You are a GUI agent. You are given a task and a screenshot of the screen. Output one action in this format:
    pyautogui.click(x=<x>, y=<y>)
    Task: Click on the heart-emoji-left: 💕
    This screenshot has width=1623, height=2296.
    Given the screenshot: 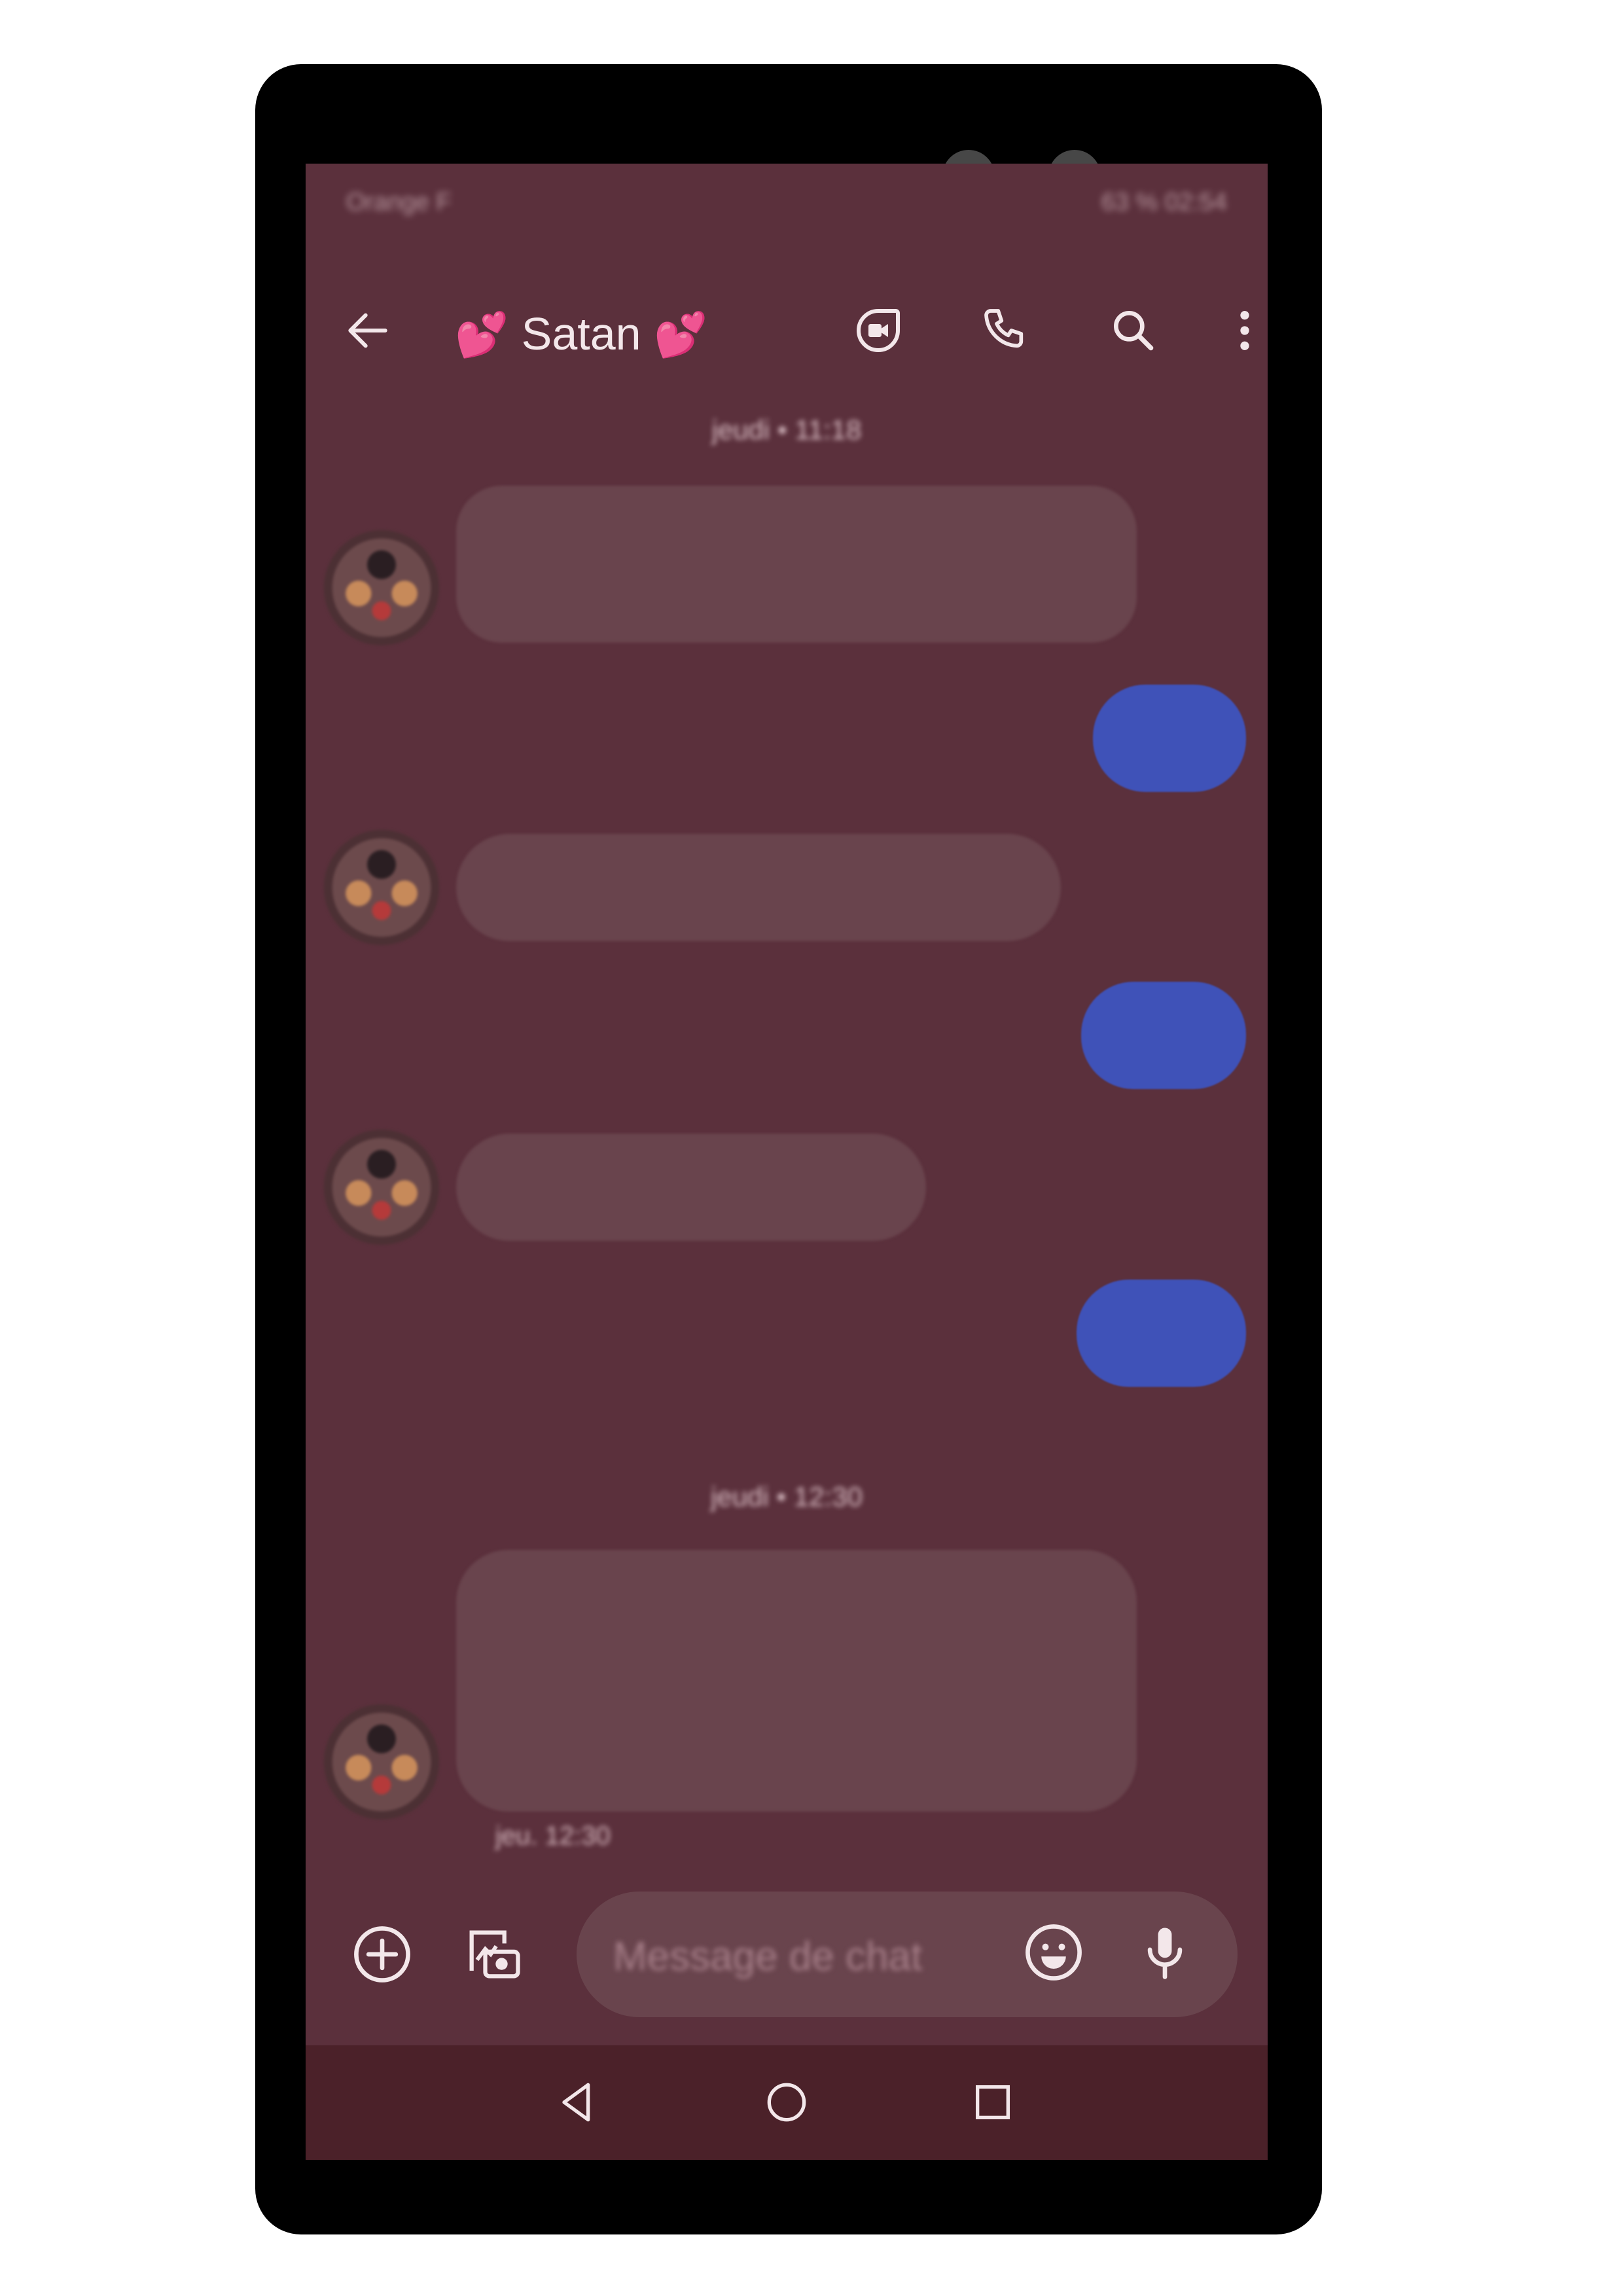 What is the action you would take?
    pyautogui.click(x=482, y=335)
    